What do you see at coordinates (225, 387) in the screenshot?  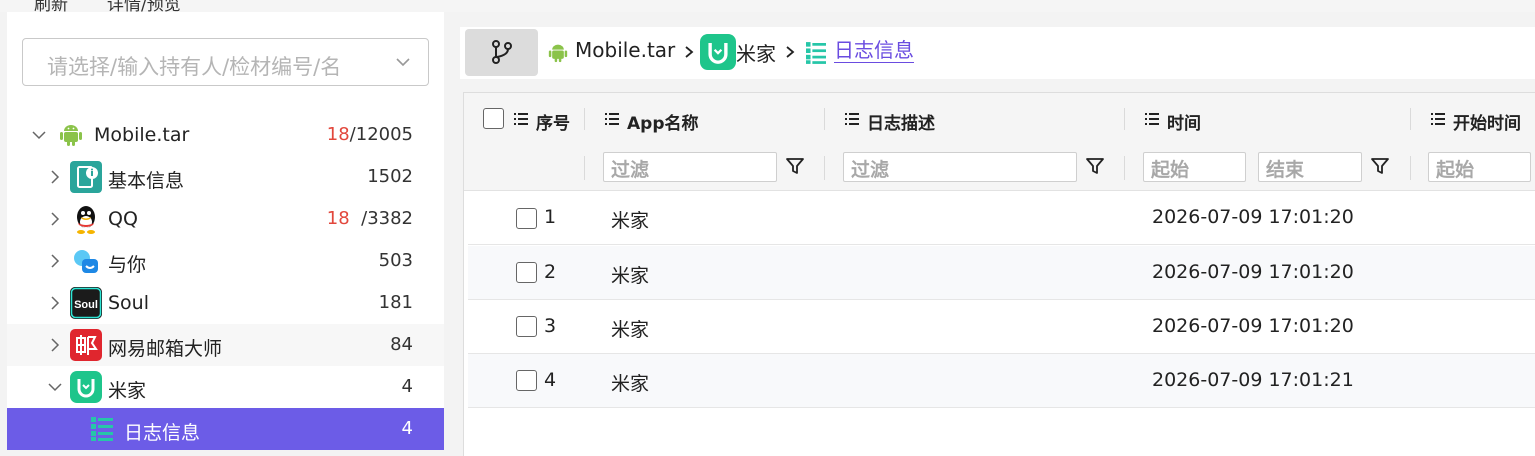 I see `tree-item-mijia: 米家 4` at bounding box center [225, 387].